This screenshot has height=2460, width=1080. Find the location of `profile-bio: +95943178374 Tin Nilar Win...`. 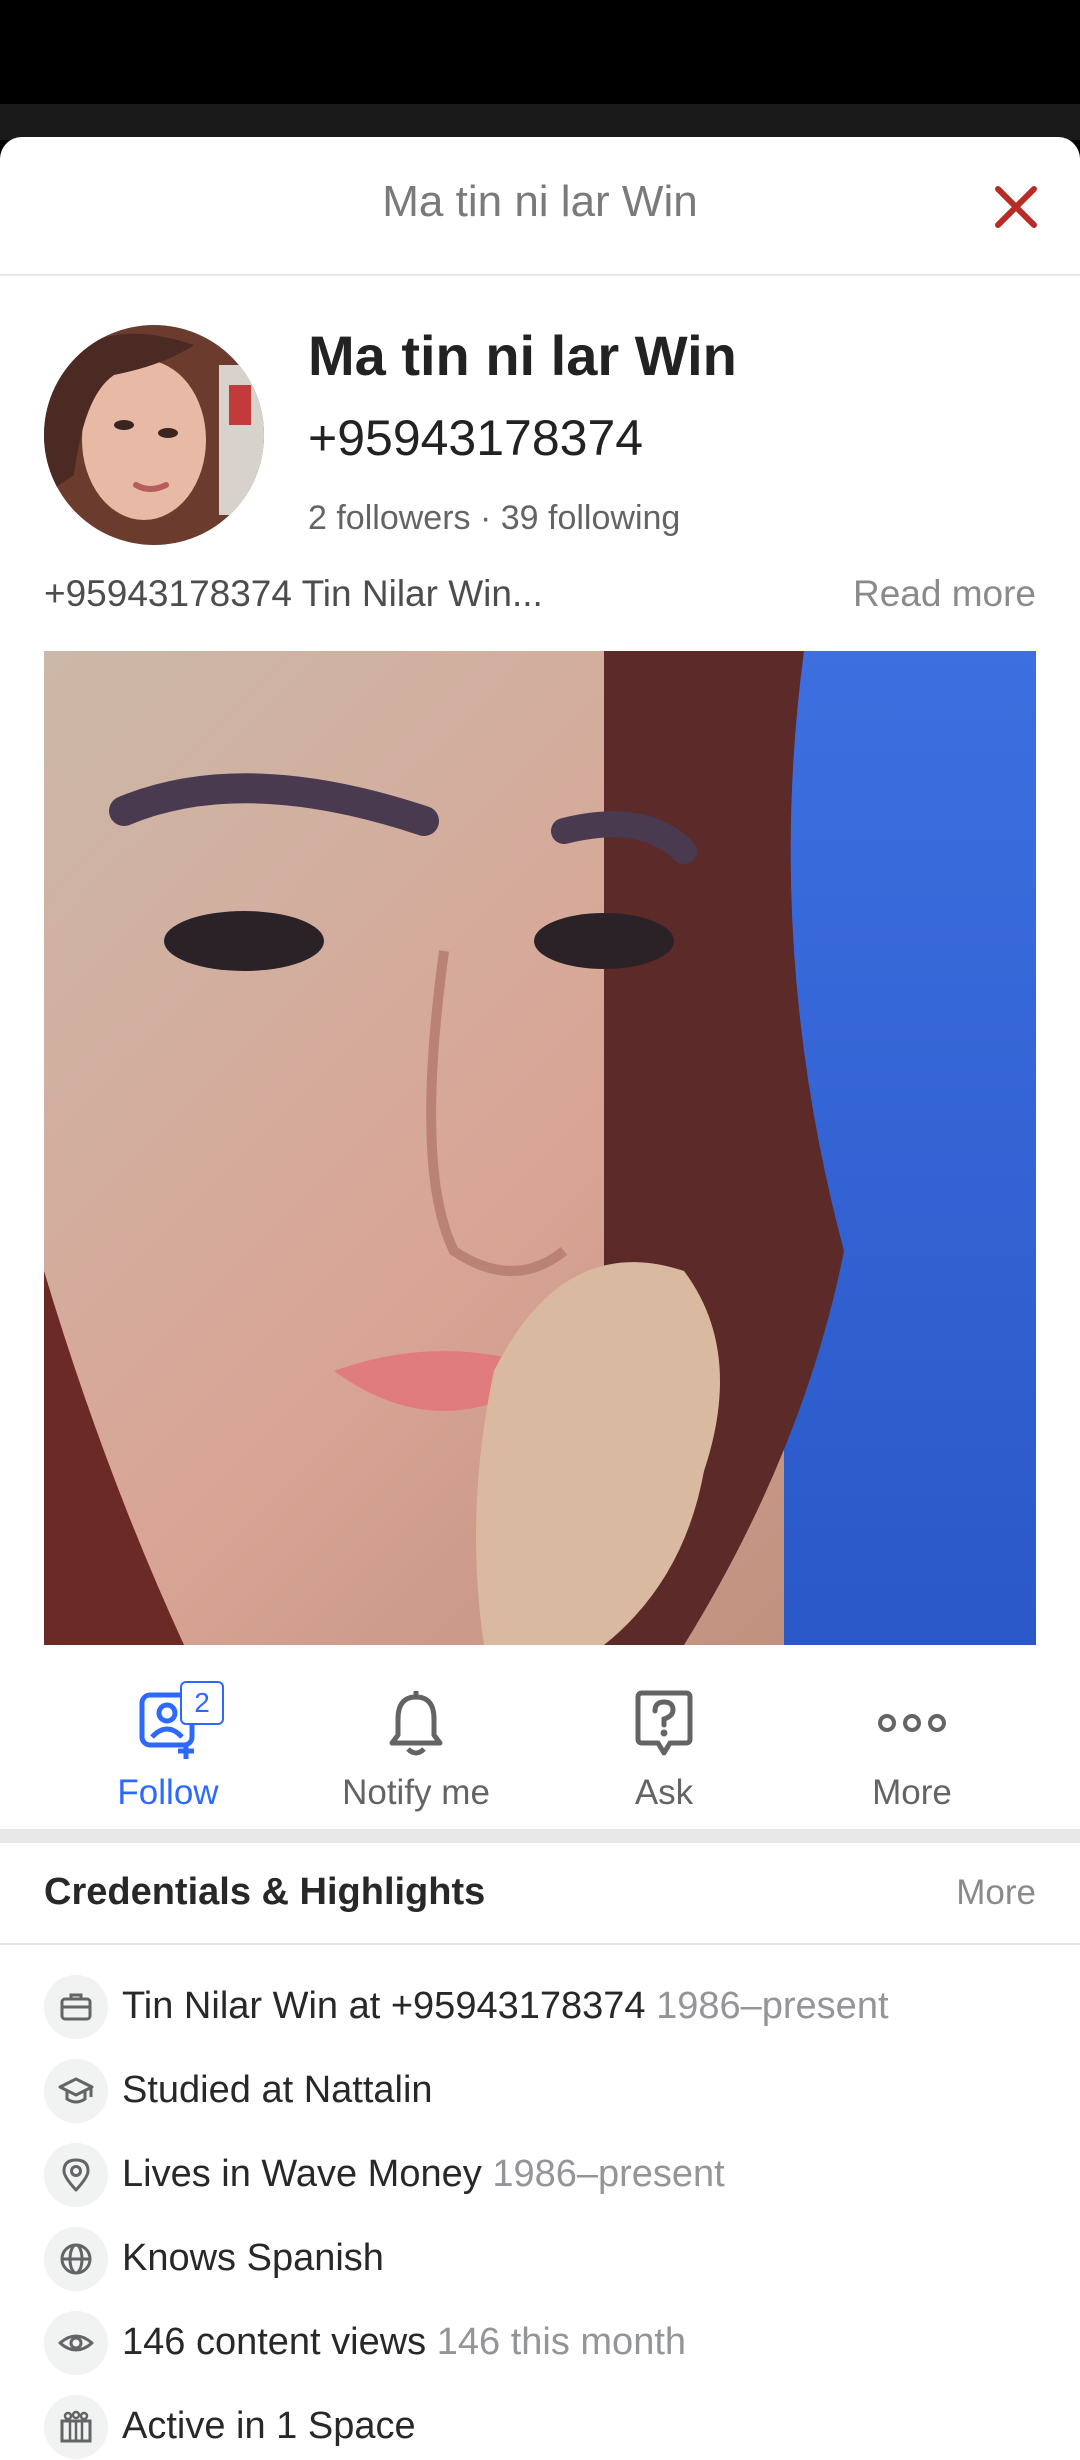

profile-bio: +95943178374 Tin Nilar Win... is located at coordinates (293, 593).